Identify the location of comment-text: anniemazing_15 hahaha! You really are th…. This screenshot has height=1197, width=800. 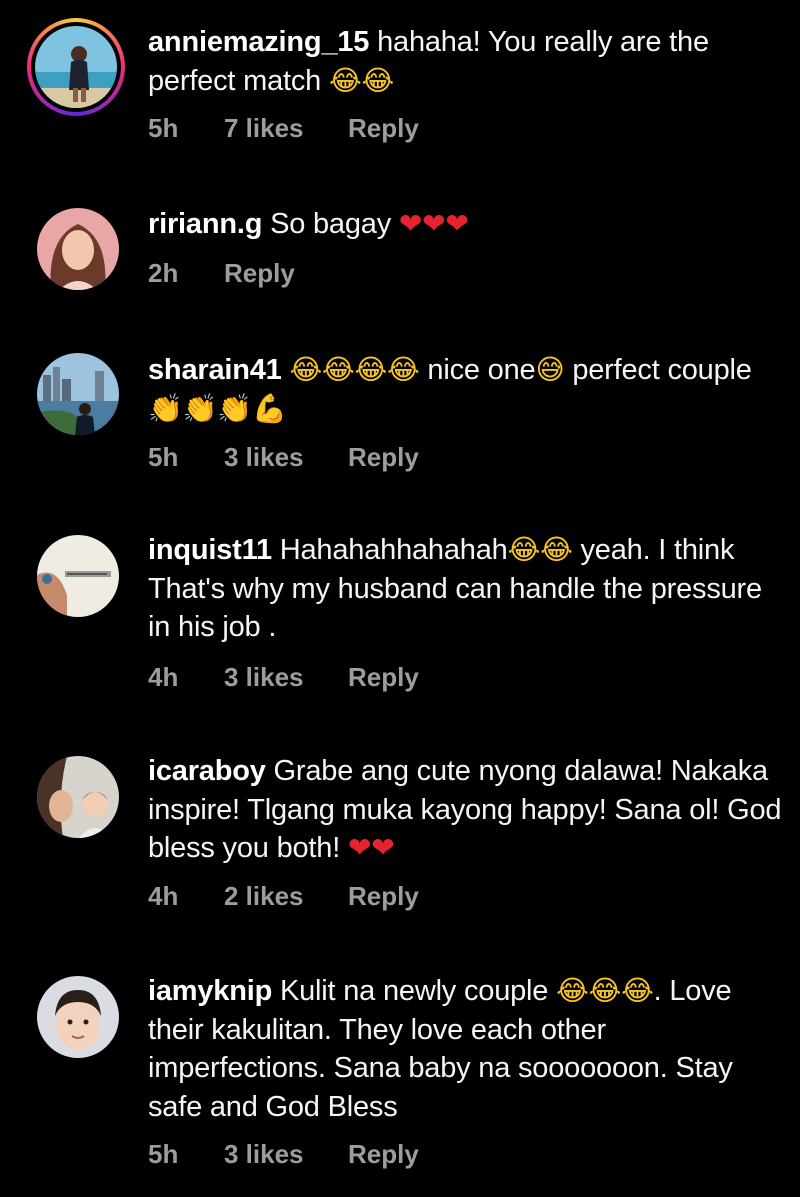
(468, 61).